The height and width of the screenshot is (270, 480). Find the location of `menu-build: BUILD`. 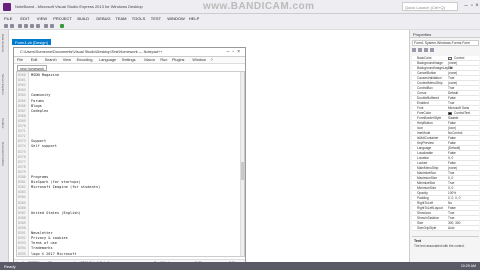

menu-build: BUILD is located at coordinates (83, 18).